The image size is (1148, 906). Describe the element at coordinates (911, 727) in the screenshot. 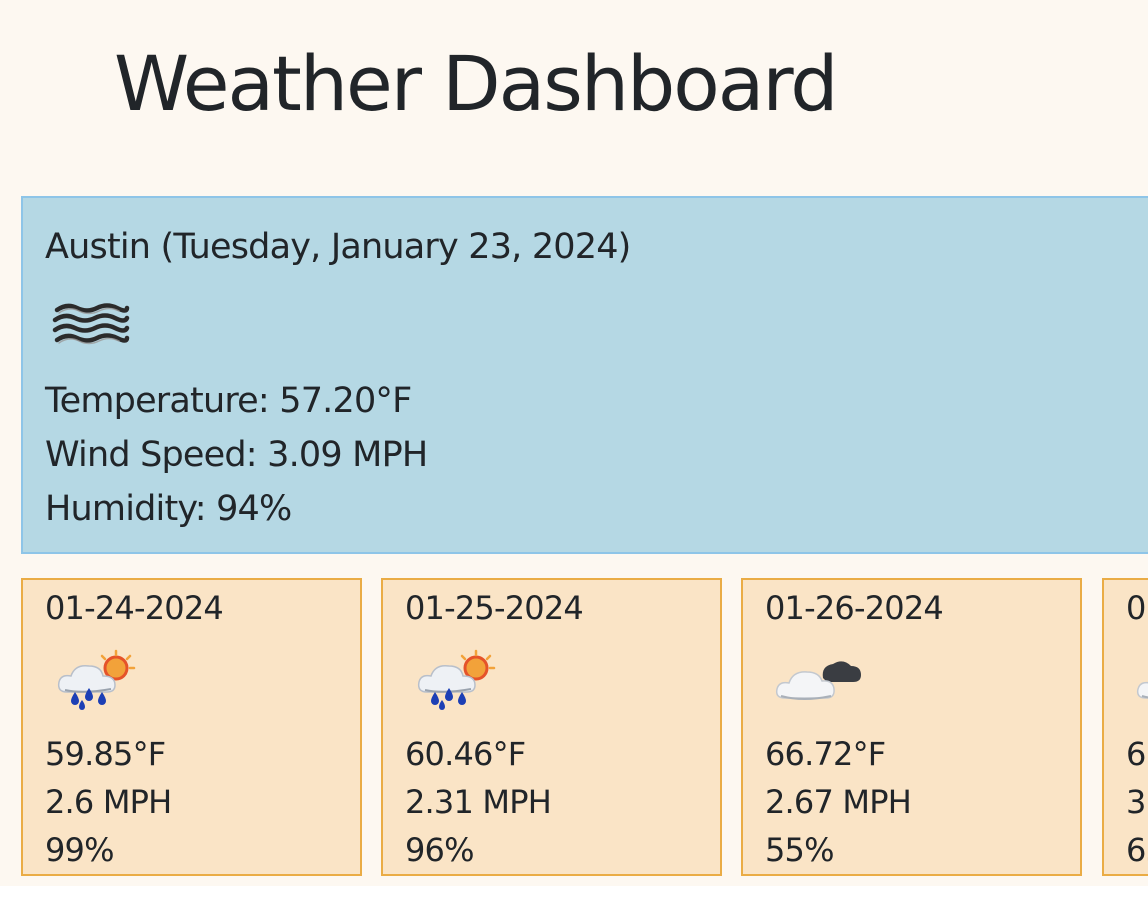

I see `forecast-card: 01-26-2024 66.72°F 2.67 MPH 55%` at that location.